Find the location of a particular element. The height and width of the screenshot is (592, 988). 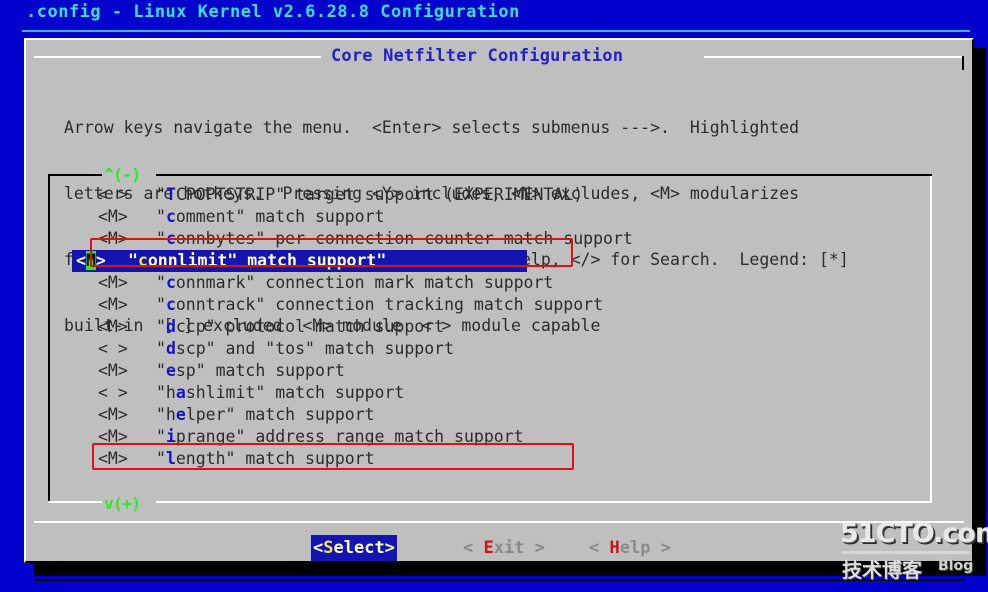

menu-panel-border-top-left is located at coordinates (75, 175).